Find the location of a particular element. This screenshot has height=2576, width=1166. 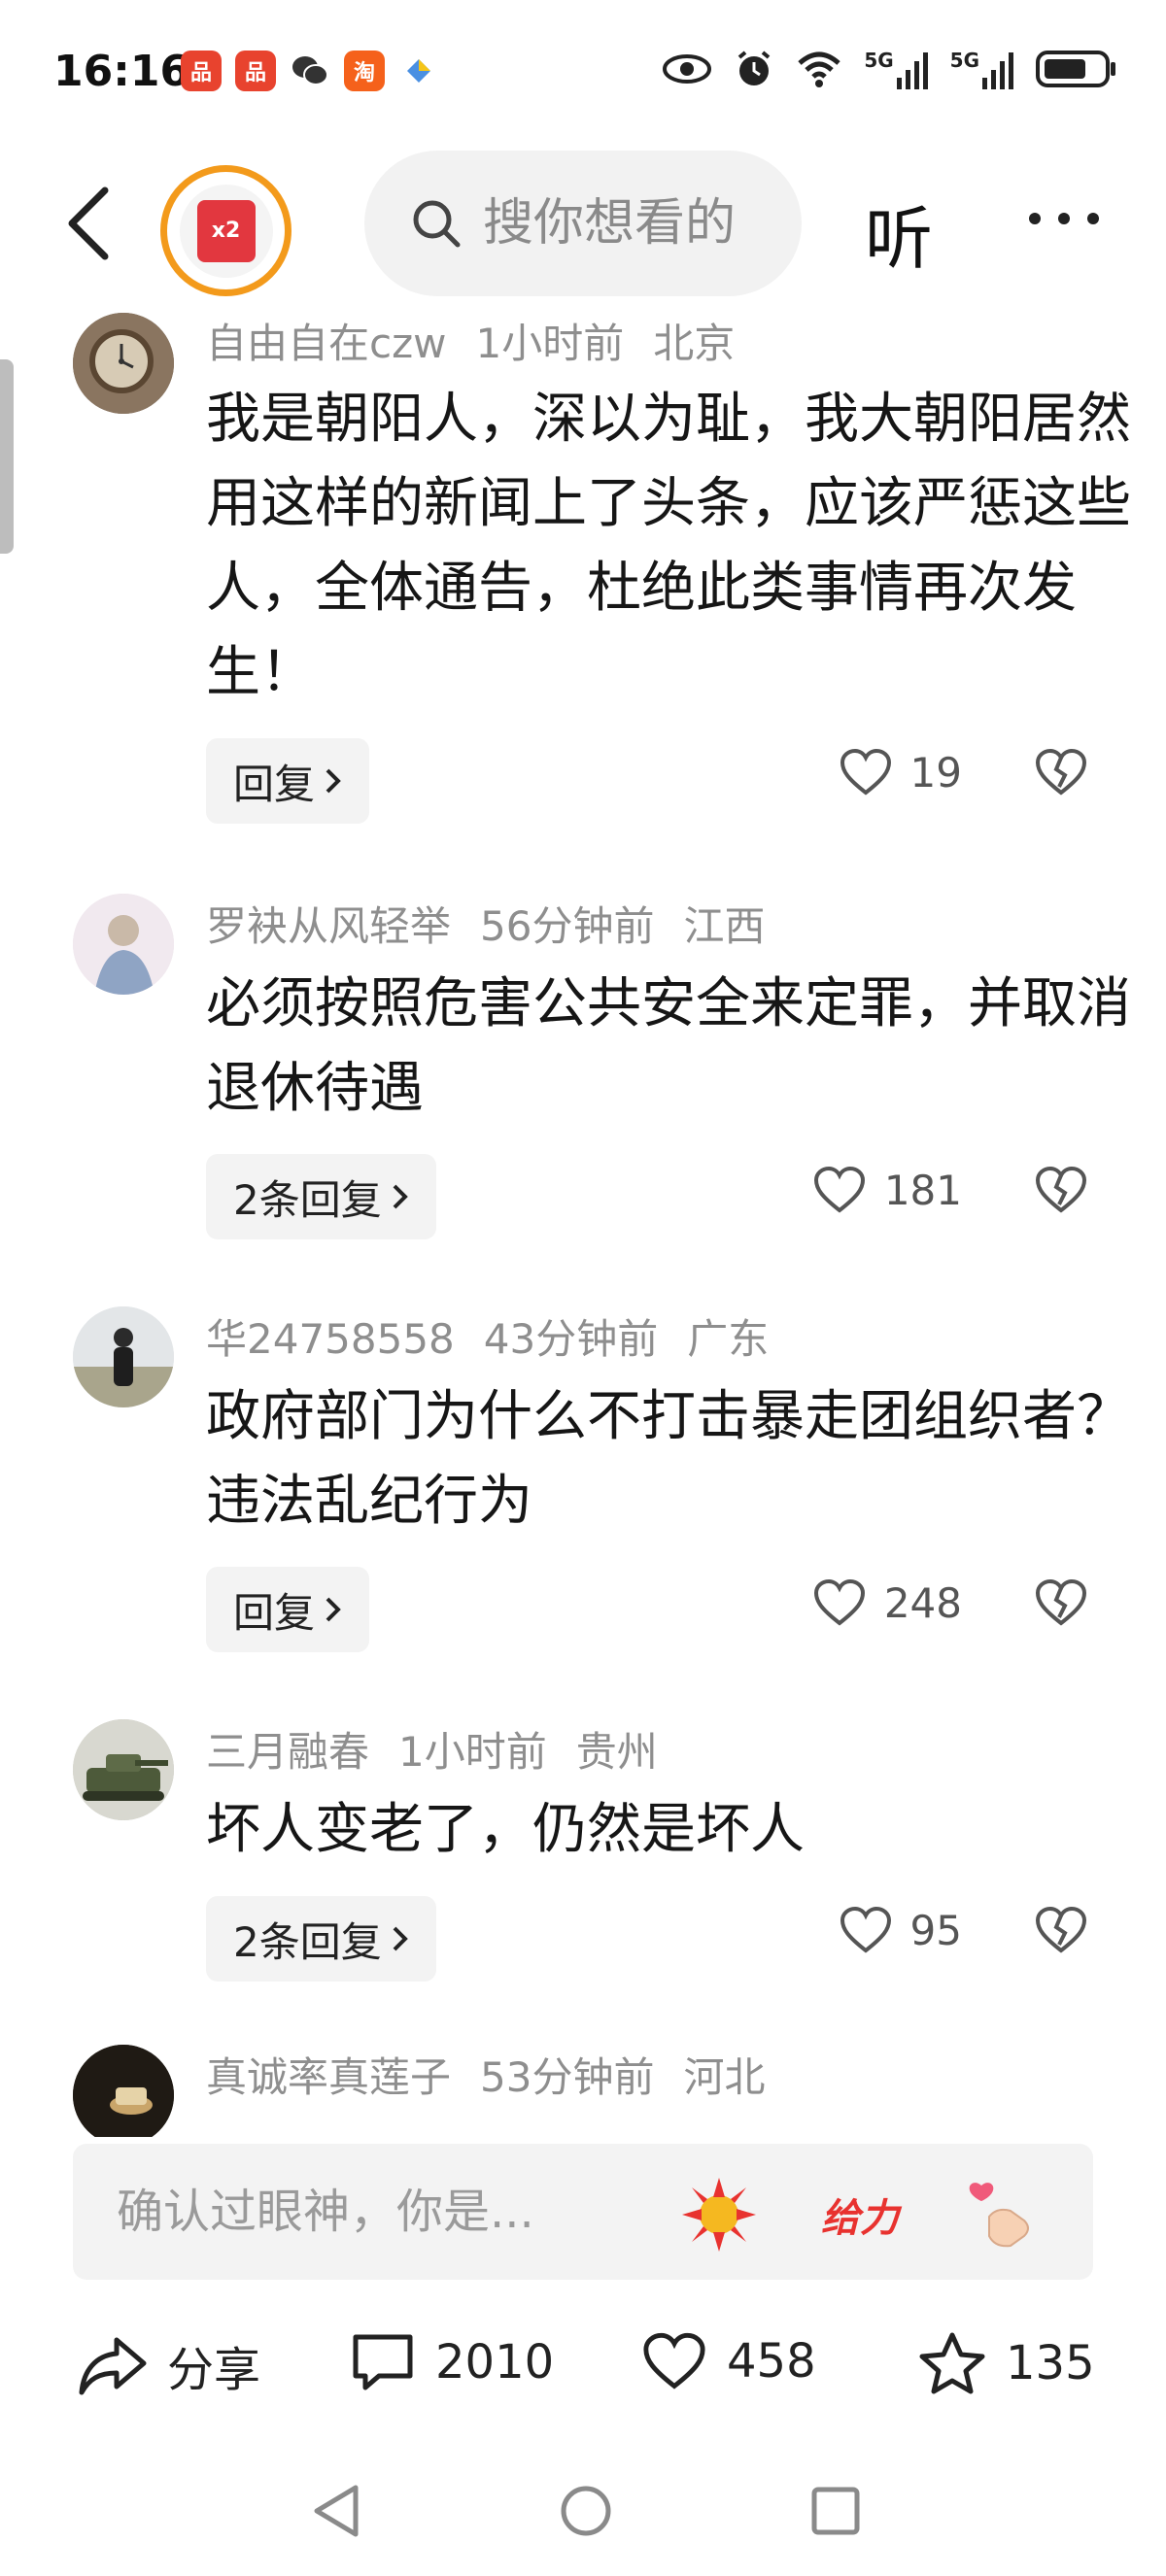

notification-app-icons: 品 品 淘 is located at coordinates (310, 71).